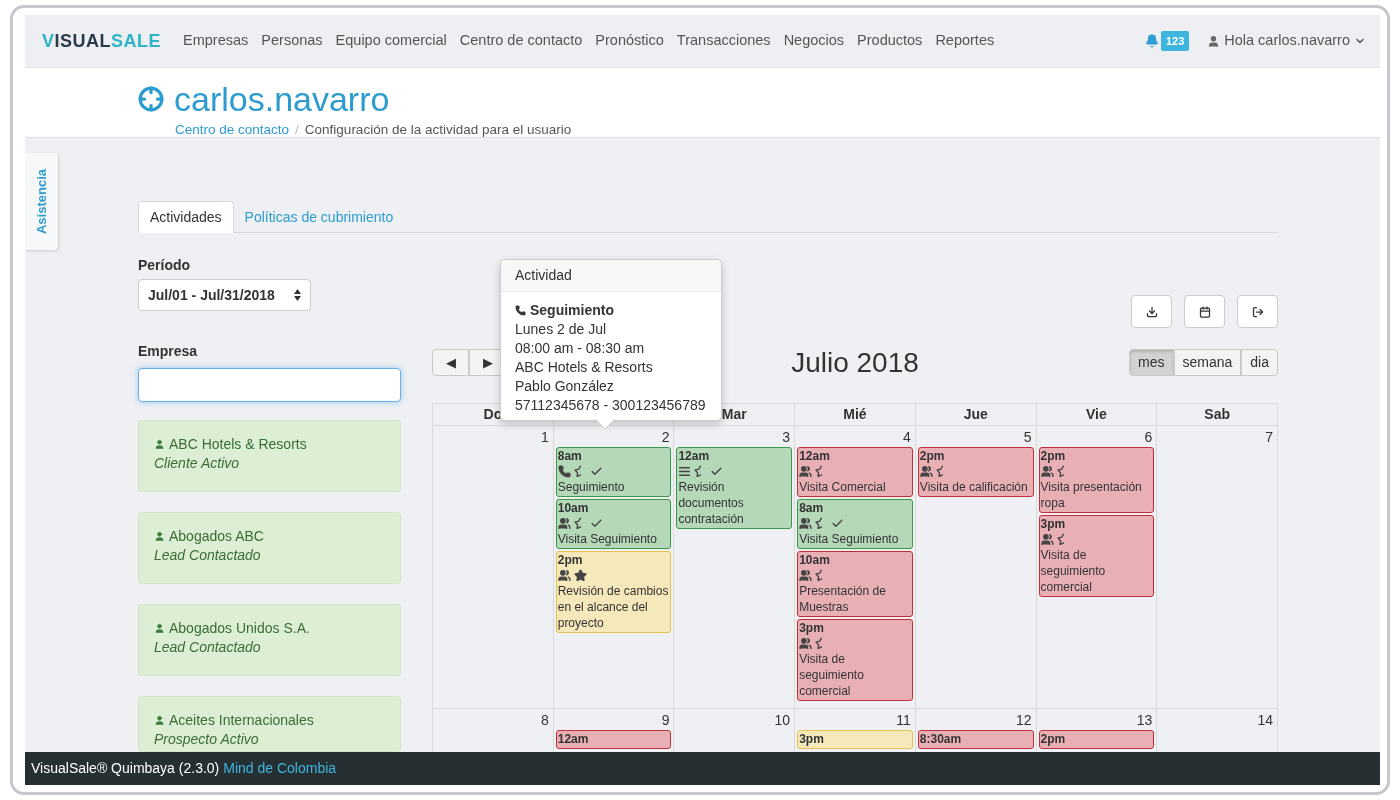  I want to click on view-toggle: semana, so click(1207, 362).